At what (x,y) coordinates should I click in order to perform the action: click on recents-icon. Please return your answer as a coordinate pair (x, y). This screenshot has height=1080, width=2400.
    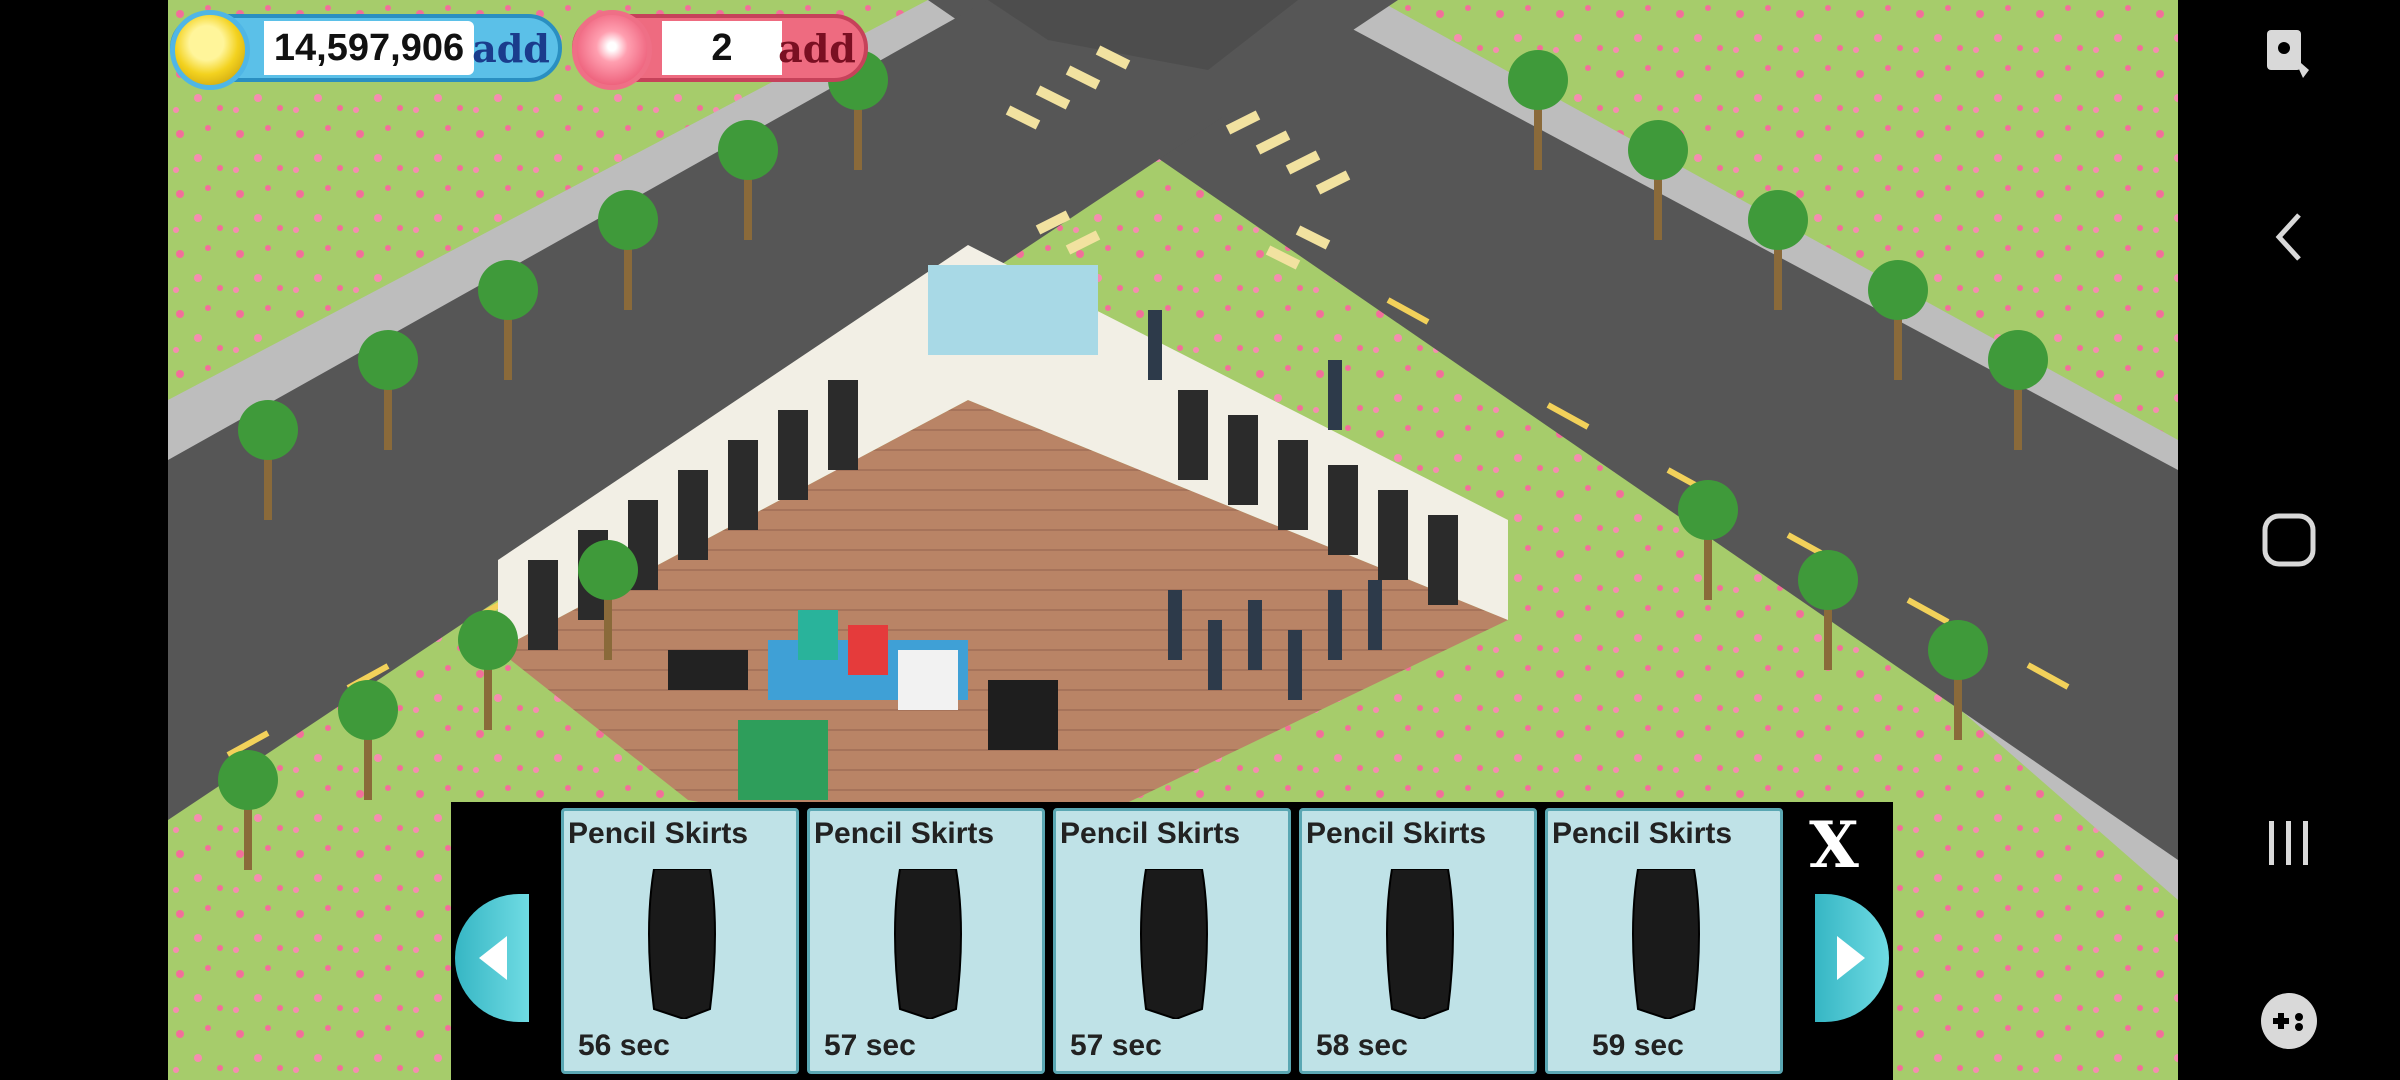
    Looking at the image, I should click on (2288, 843).